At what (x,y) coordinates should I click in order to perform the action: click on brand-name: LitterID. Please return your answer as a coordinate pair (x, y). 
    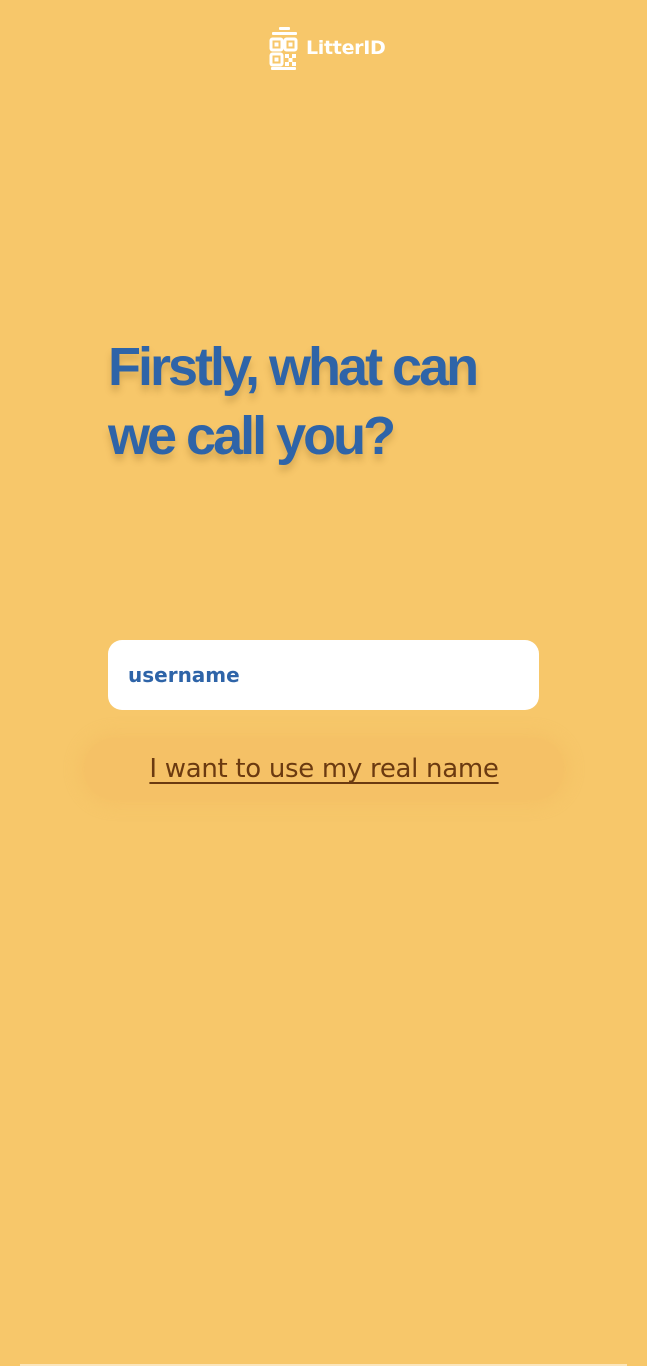
    Looking at the image, I should click on (346, 47).